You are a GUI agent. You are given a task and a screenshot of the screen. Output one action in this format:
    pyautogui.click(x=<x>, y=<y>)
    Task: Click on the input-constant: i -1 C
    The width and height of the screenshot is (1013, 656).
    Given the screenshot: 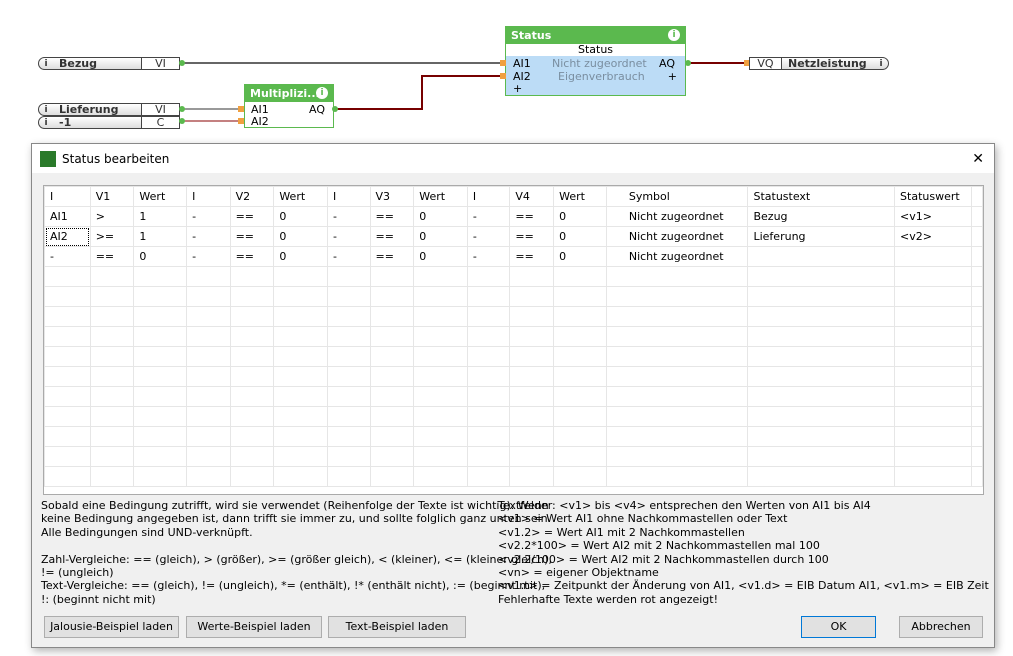 What is the action you would take?
    pyautogui.click(x=109, y=122)
    